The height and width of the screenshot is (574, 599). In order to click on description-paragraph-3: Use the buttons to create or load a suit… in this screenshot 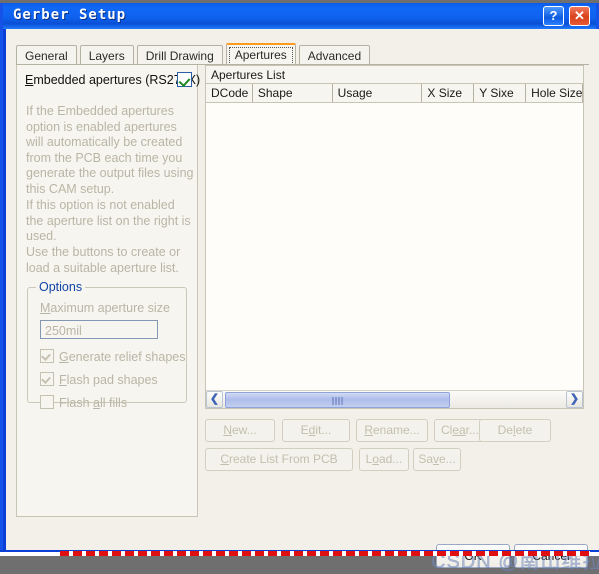, I will do `click(103, 260)`.